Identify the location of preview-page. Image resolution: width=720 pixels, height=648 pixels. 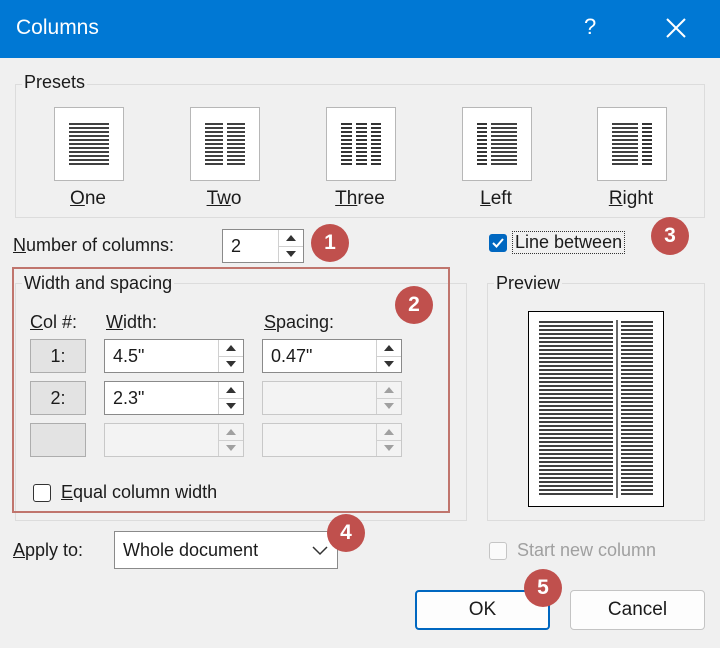
(596, 409).